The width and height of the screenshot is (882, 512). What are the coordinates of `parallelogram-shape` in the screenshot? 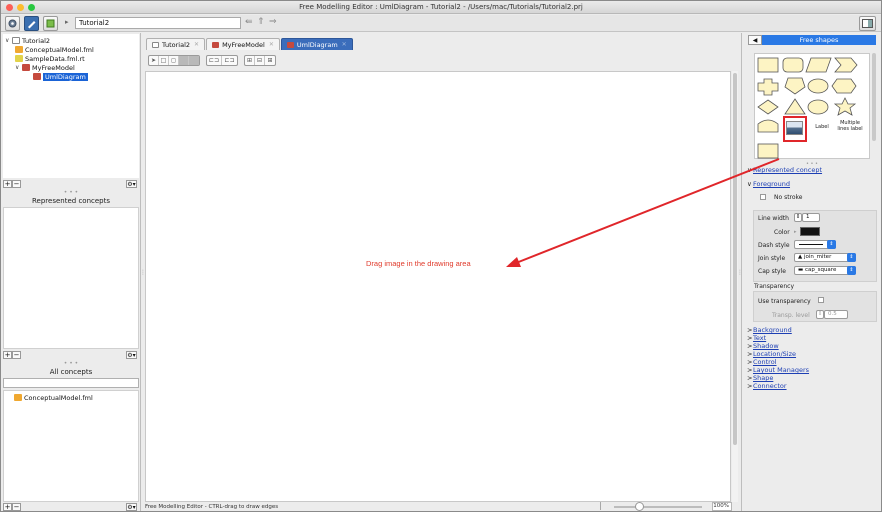 It's located at (818, 65).